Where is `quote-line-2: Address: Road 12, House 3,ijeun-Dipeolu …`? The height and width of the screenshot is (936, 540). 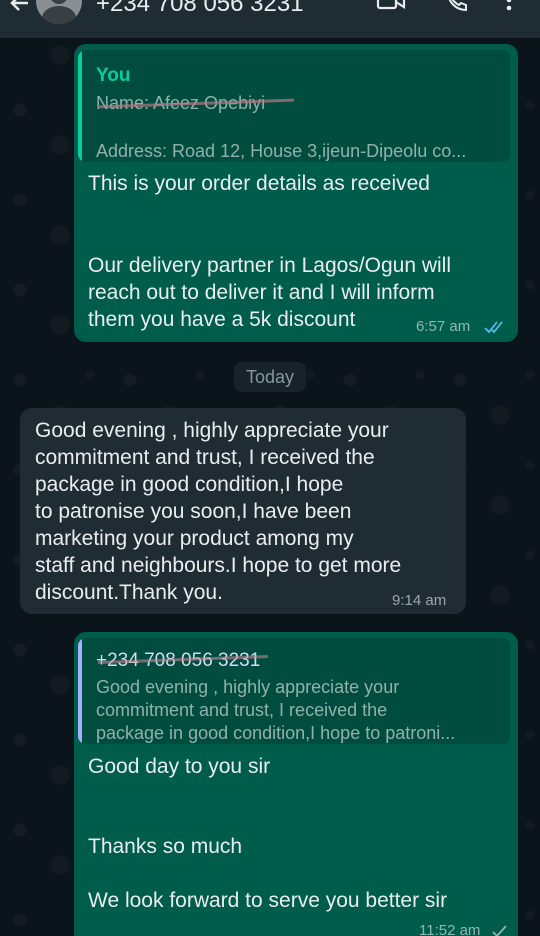 quote-line-2: Address: Road 12, House 3,ijeun-Dipeolu … is located at coordinates (281, 151).